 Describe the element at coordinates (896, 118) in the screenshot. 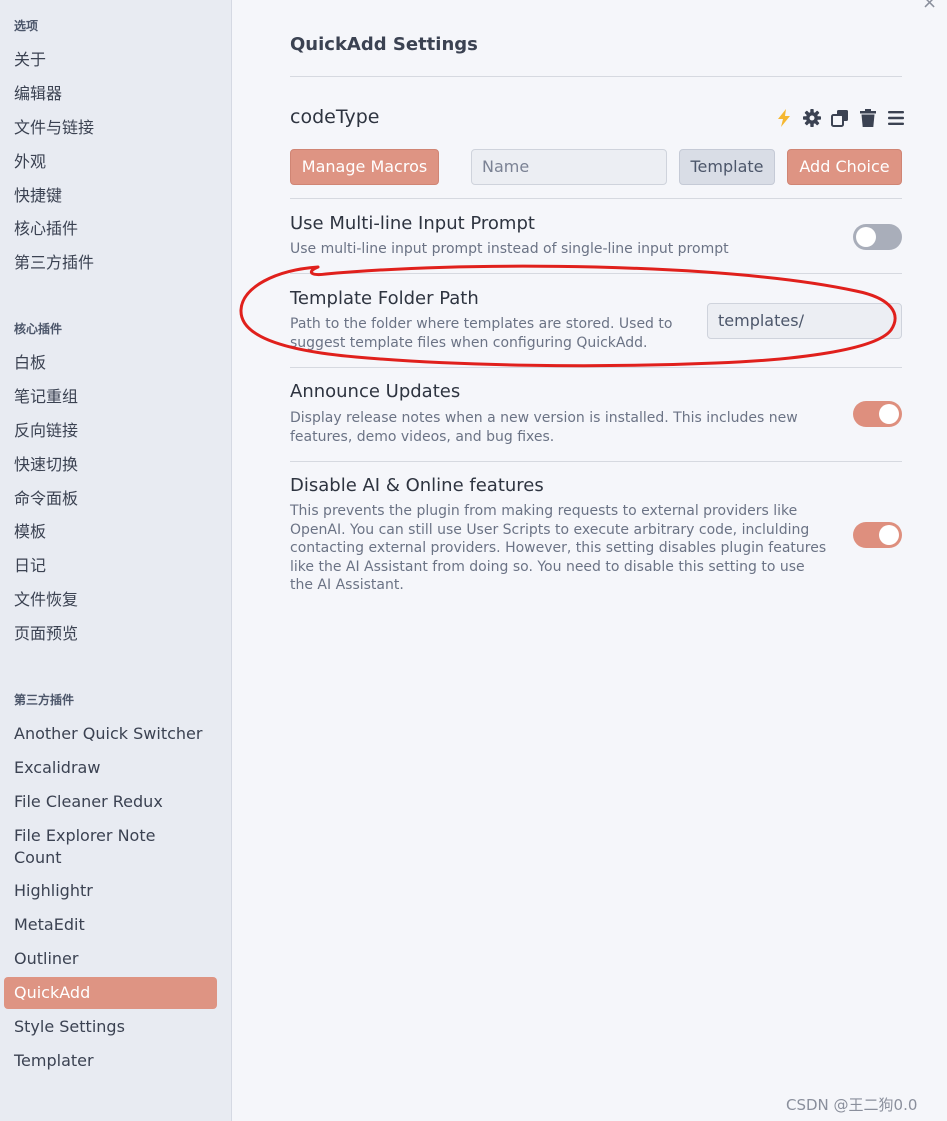

I see `menu-icon` at that location.